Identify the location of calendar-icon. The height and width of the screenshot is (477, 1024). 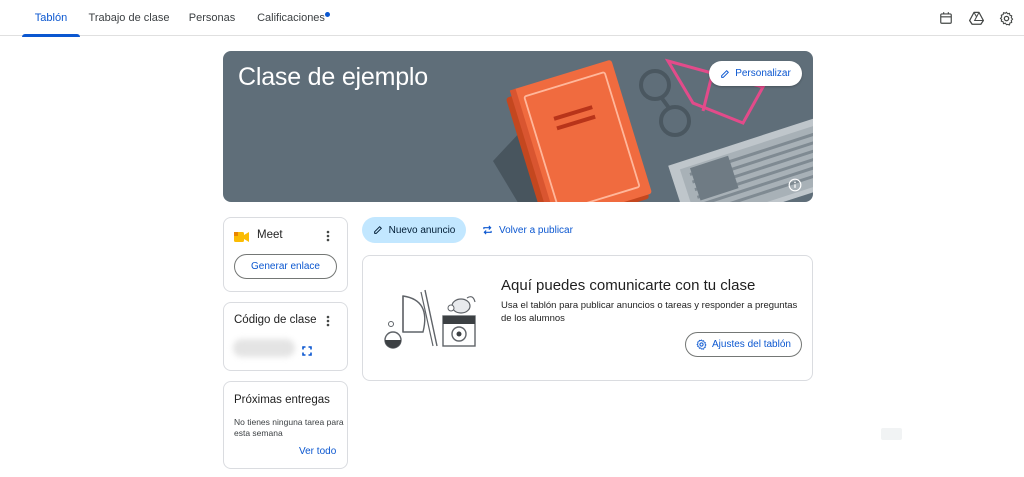
(946, 18).